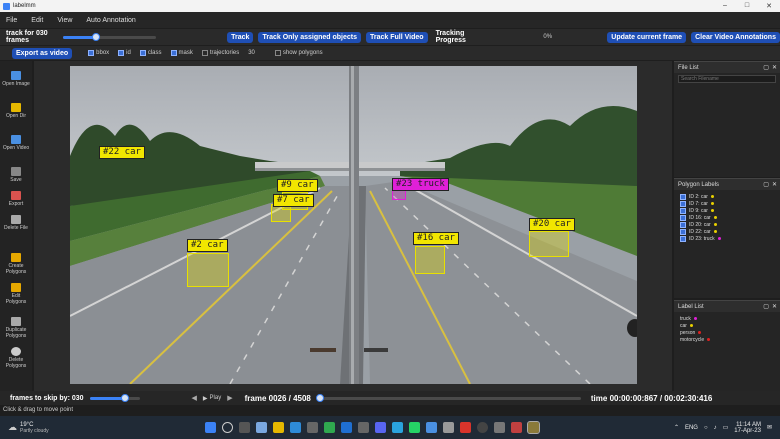 Image resolution: width=780 pixels, height=439 pixels. What do you see at coordinates (414, 427) in the screenshot?
I see `whatsapp-icon` at bounding box center [414, 427].